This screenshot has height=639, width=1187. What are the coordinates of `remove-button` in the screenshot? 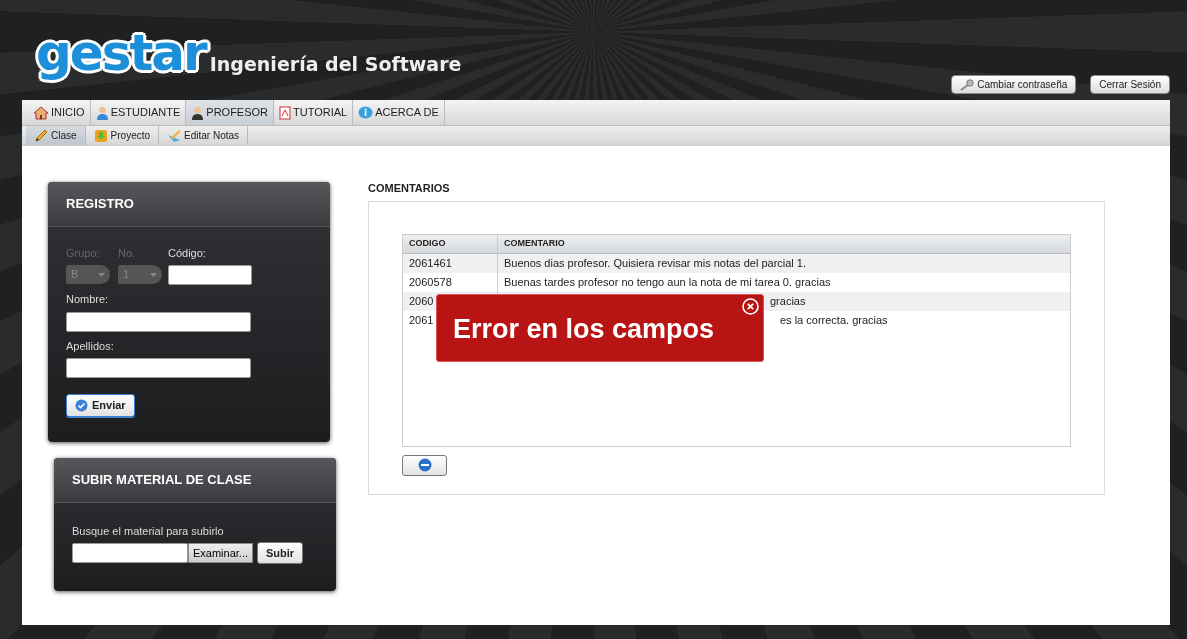 It's located at (424, 465).